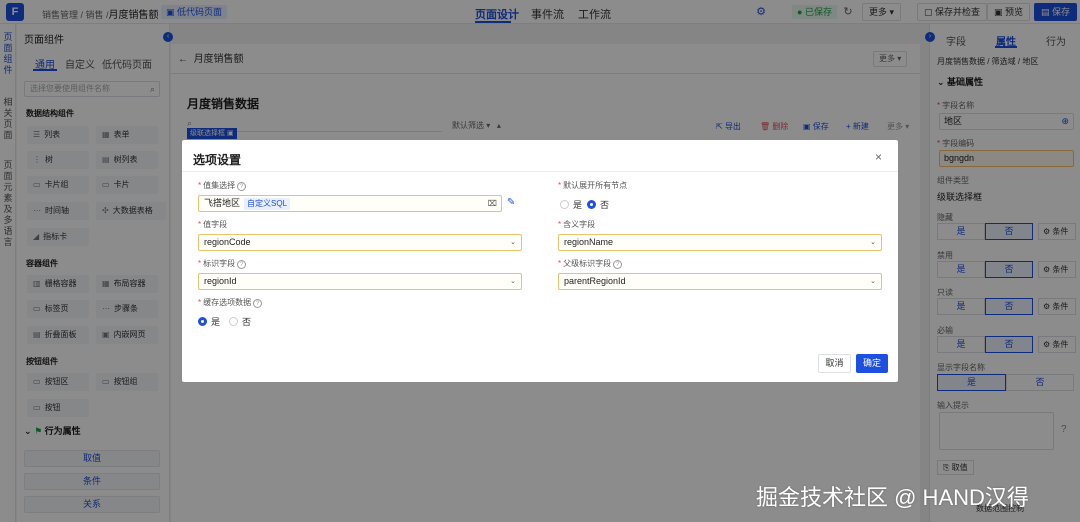  I want to click on watermark-text: 掘金技术社区 @ HAND汉得, so click(892, 497).